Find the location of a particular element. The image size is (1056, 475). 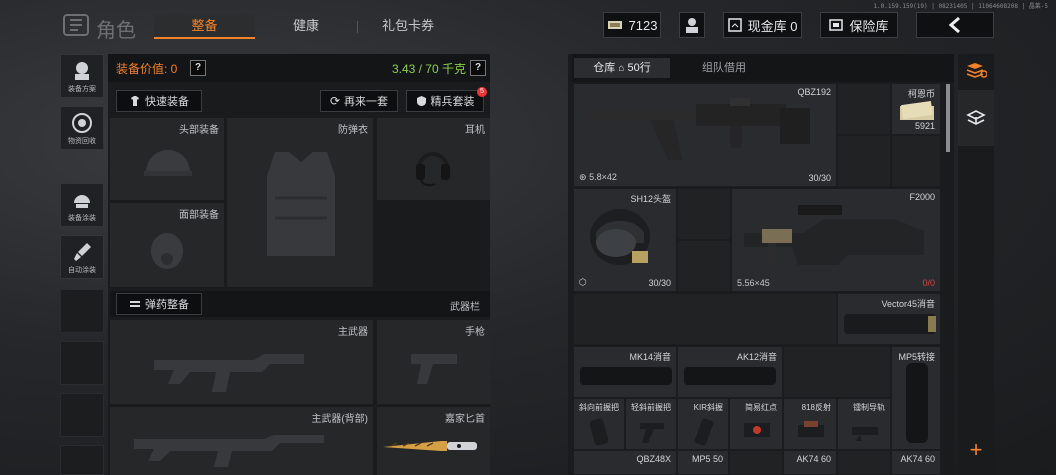

back-button is located at coordinates (955, 25).